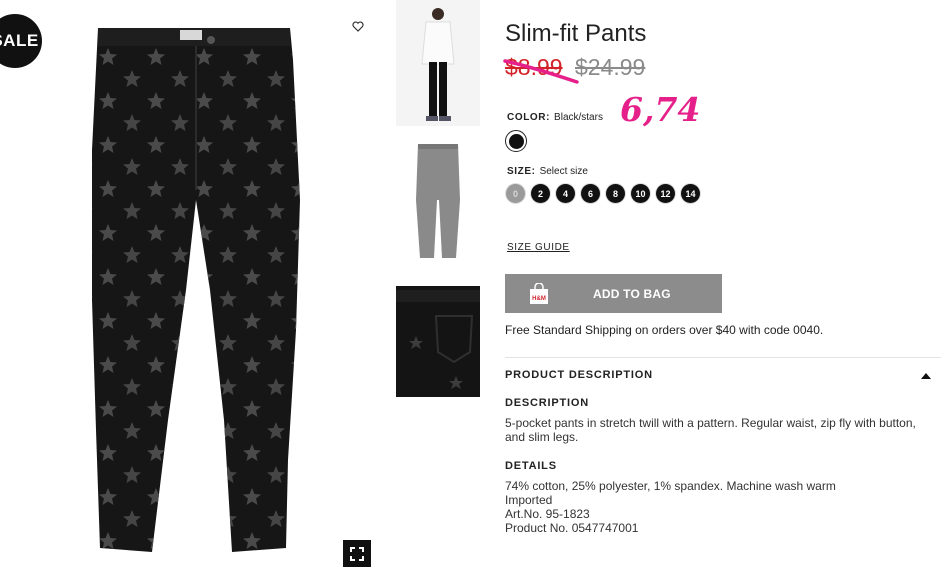 The height and width of the screenshot is (567, 945). Describe the element at coordinates (578, 117) in the screenshot. I see `color-value: Black/stars` at that location.